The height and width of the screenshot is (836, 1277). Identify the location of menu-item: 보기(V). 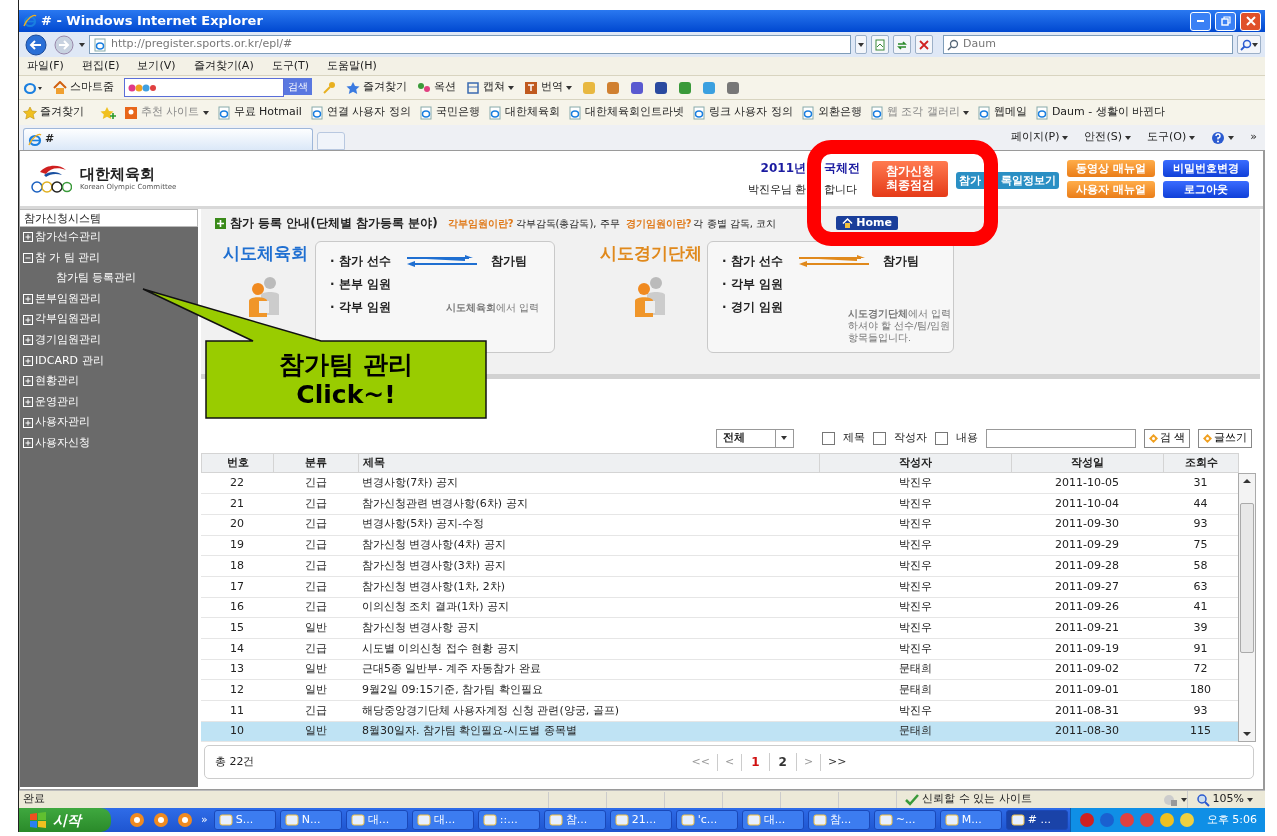
(156, 66).